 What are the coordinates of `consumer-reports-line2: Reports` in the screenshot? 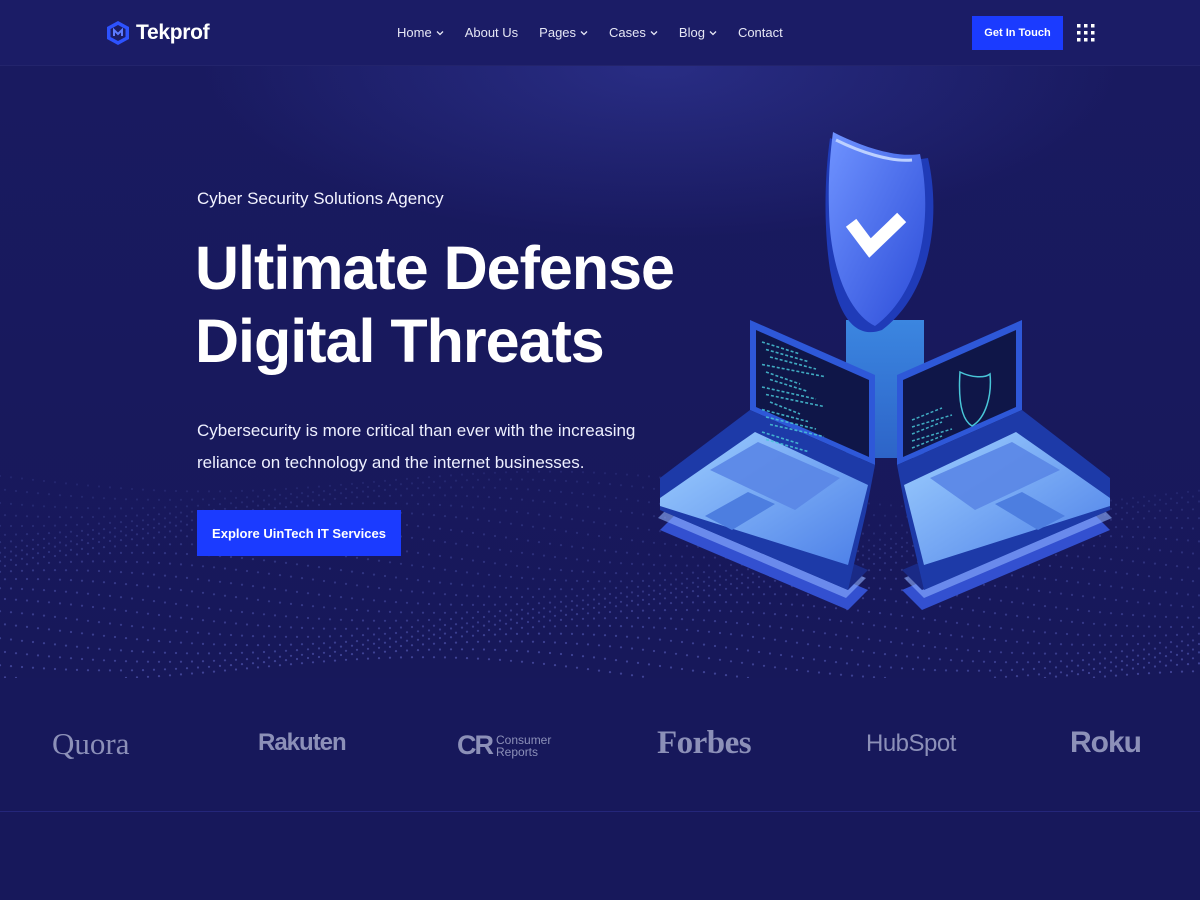 It's located at (517, 751).